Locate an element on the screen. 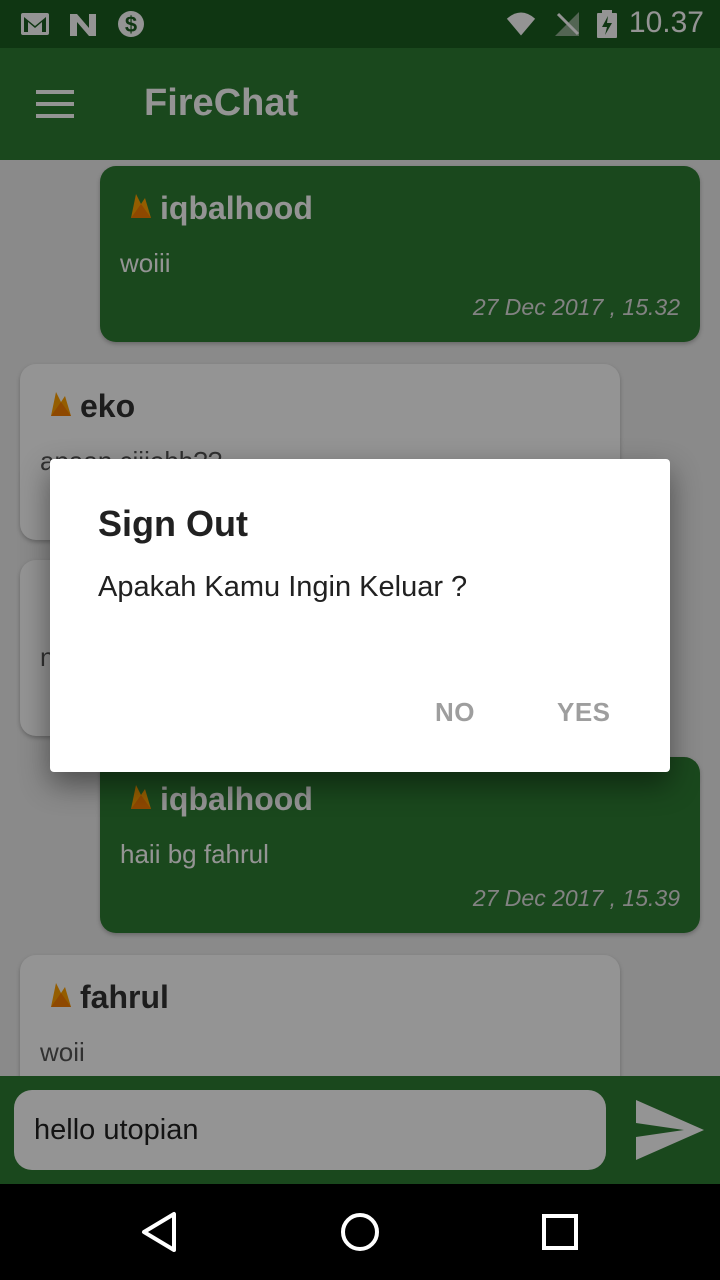 The image size is (720, 1280). back-icon is located at coordinates (160, 1232).